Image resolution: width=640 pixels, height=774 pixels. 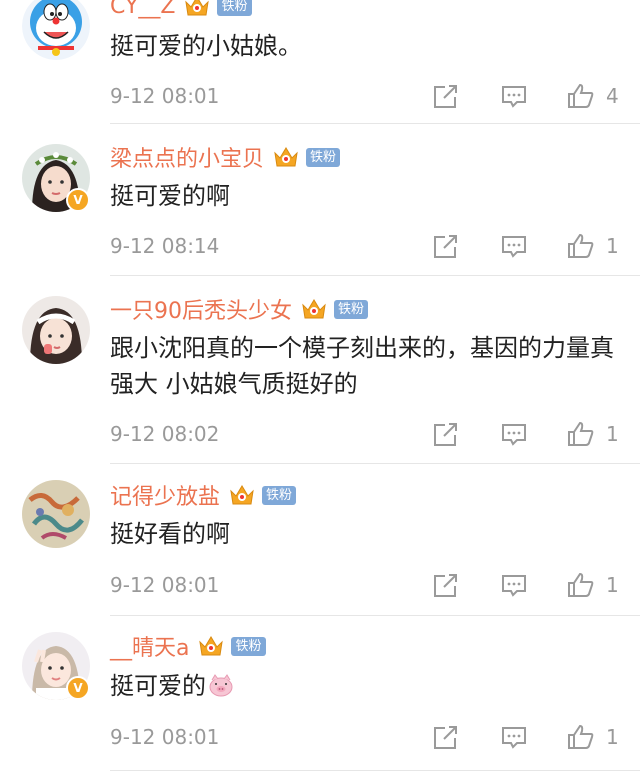 What do you see at coordinates (149, 646) in the screenshot?
I see `username-link: __晴天a` at bounding box center [149, 646].